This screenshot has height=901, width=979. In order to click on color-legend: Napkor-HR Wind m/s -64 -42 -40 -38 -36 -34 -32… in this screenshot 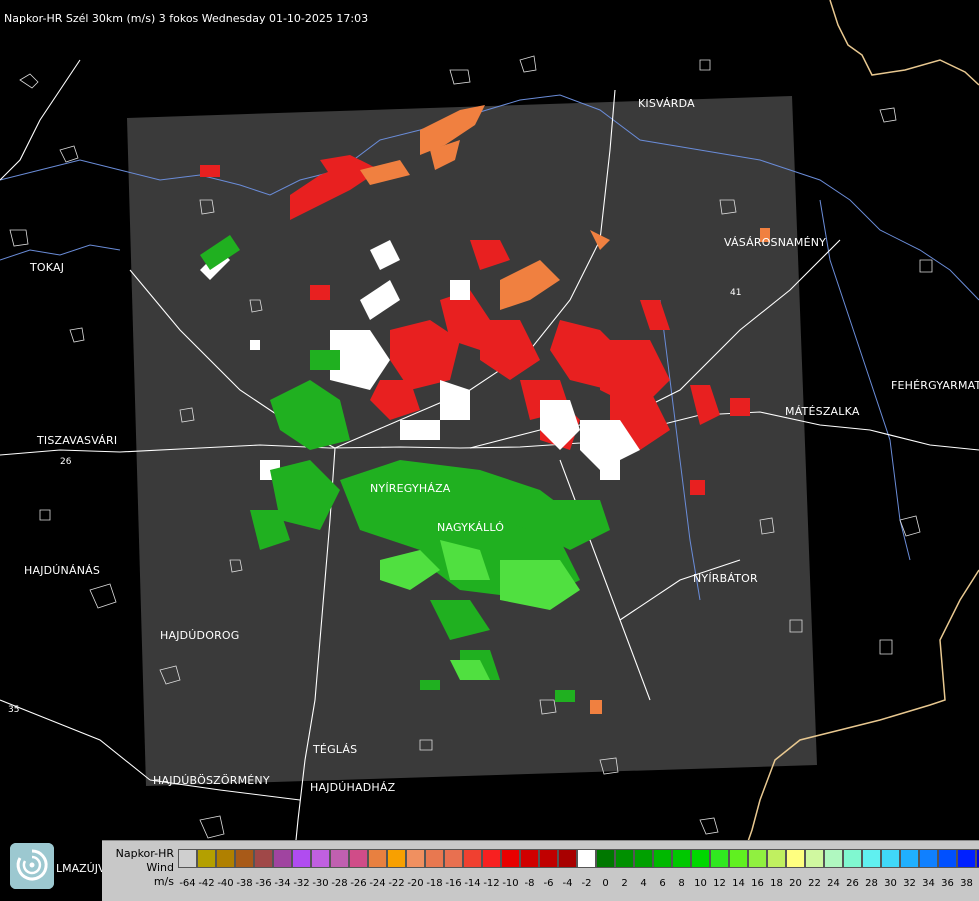, I will do `click(540, 870)`.